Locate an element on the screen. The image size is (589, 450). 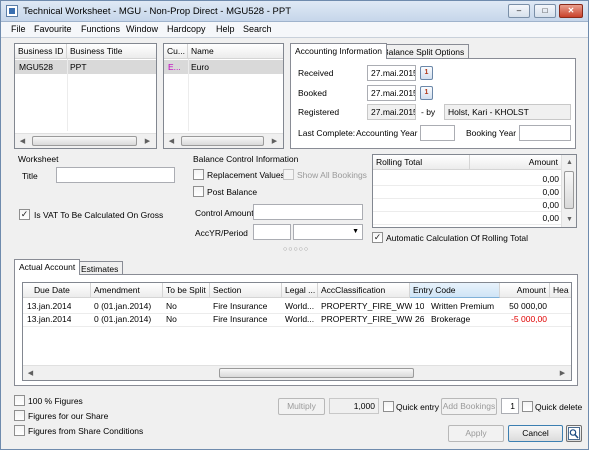
rolling-total-scrollbar: ▲ ▼ is located at coordinates (568, 191).